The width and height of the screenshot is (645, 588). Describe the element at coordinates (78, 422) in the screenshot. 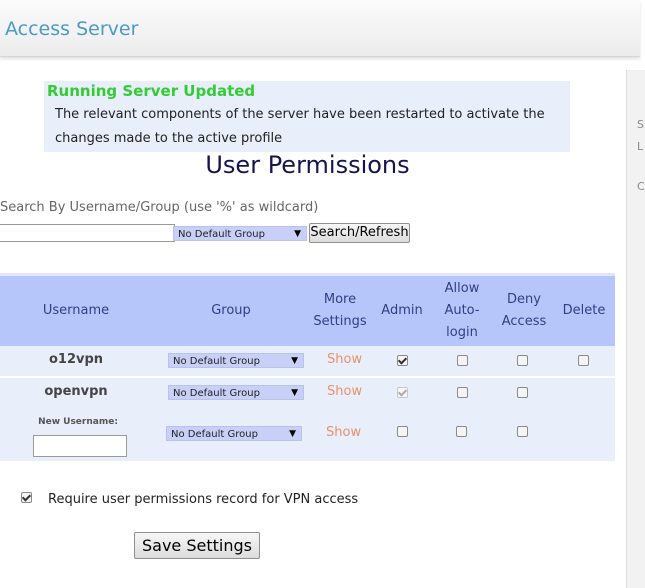

I see `new-username-label: New Username:` at that location.